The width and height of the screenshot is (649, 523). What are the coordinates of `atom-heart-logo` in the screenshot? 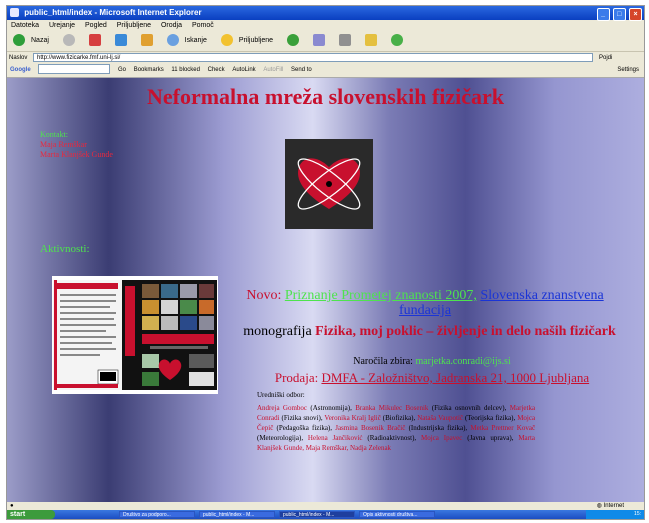 It's located at (329, 184).